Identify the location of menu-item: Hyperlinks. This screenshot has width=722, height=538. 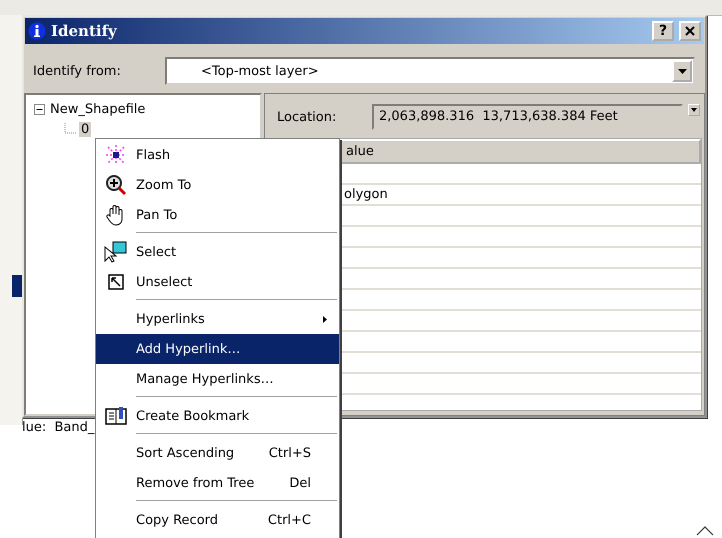
(217, 319).